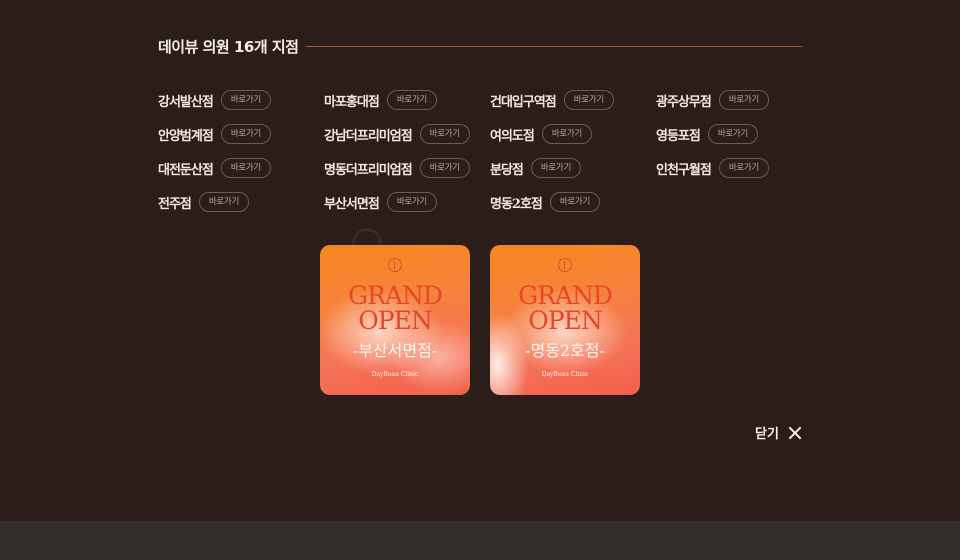 The image size is (960, 560). I want to click on branch-item: 명동더프리미엄점 바로가기, so click(397, 168).